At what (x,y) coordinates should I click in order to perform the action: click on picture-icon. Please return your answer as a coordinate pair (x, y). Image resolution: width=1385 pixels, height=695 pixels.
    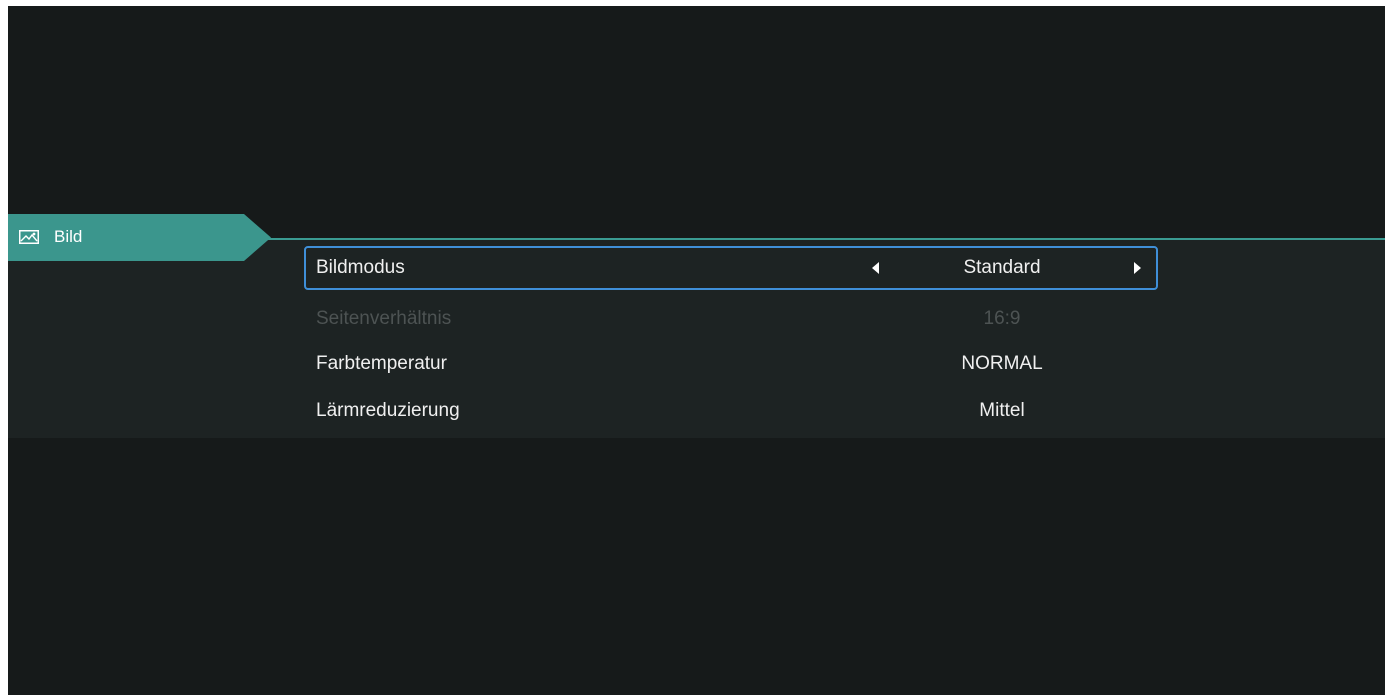
    Looking at the image, I should click on (29, 237).